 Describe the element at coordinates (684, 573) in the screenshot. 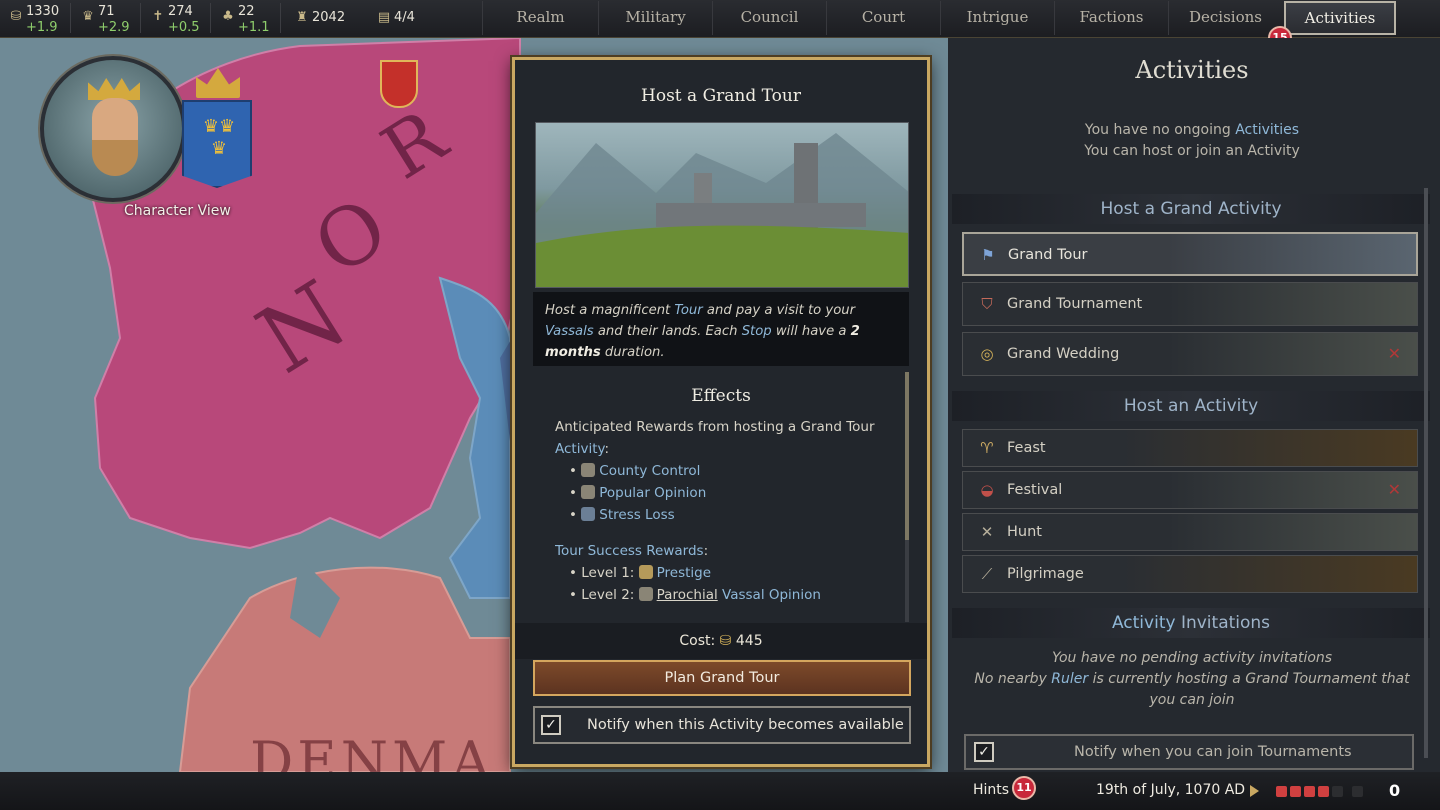

I see `level-reward: Prestige` at that location.